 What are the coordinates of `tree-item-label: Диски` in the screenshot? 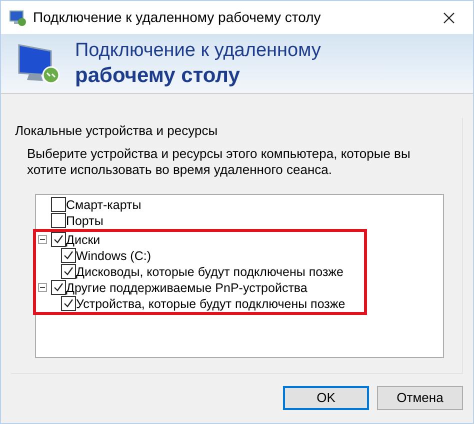 It's located at (83, 240).